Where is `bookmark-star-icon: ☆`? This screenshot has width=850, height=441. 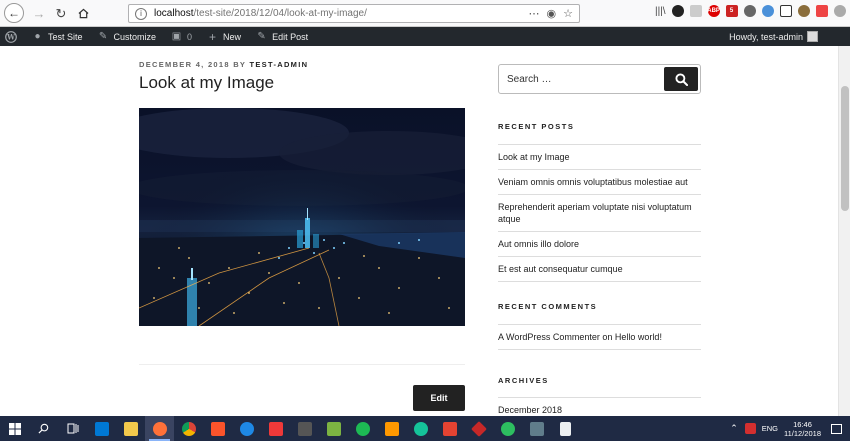
bookmark-star-icon: ☆ is located at coordinates (568, 13).